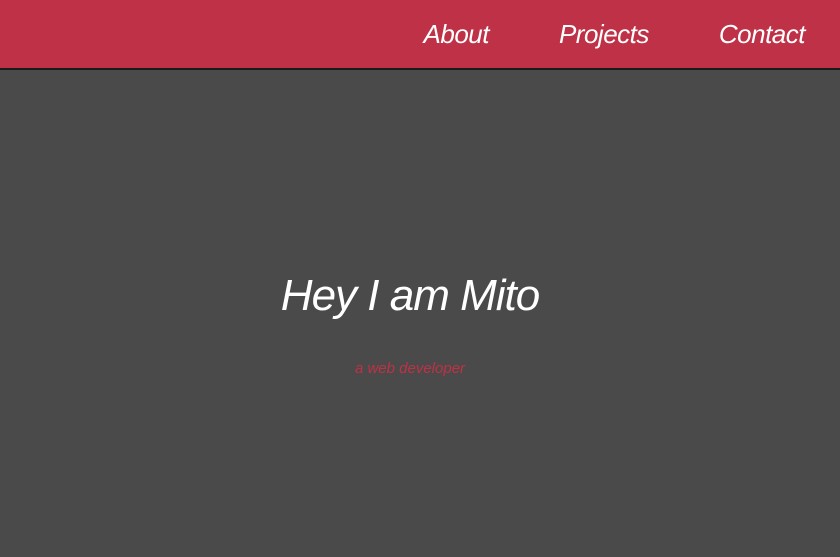 The width and height of the screenshot is (840, 557). Describe the element at coordinates (410, 368) in the screenshot. I see `hero-subtitle: a web developer` at that location.